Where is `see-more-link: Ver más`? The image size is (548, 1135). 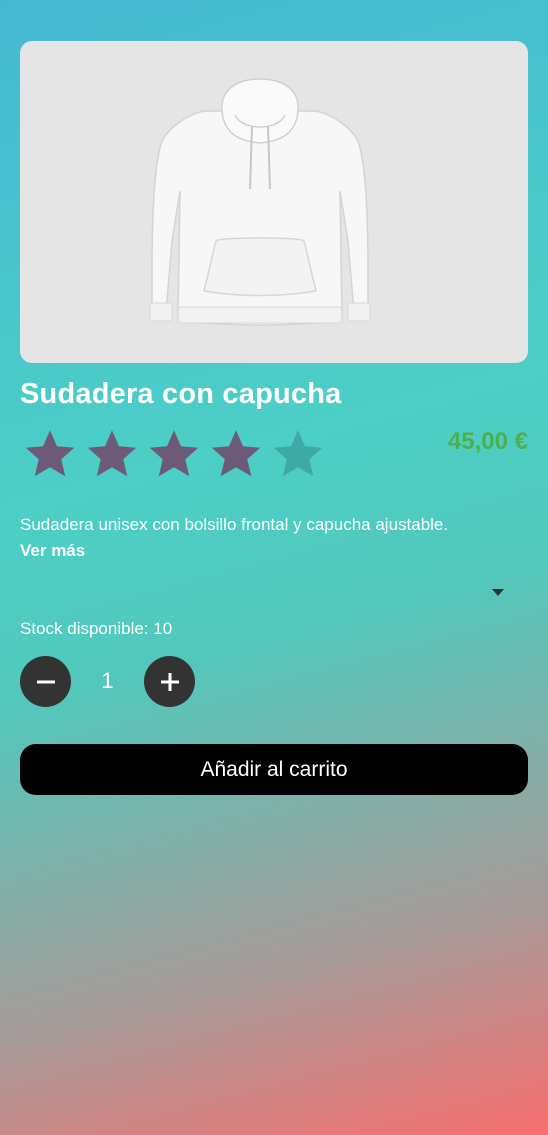 see-more-link: Ver más is located at coordinates (52, 551).